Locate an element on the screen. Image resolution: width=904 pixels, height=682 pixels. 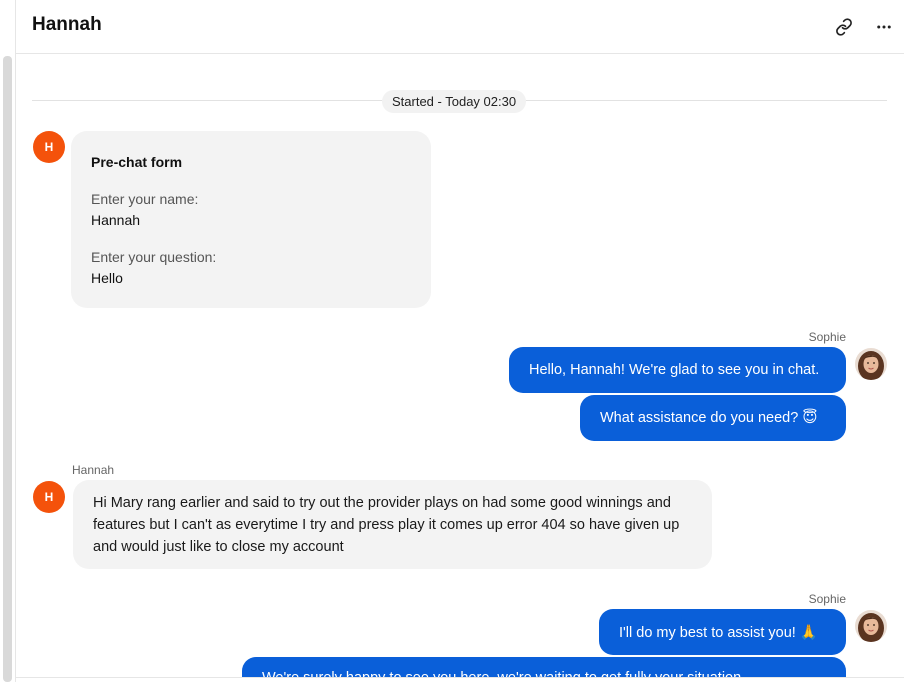
sender-name: Hannah is located at coordinates (93, 470).